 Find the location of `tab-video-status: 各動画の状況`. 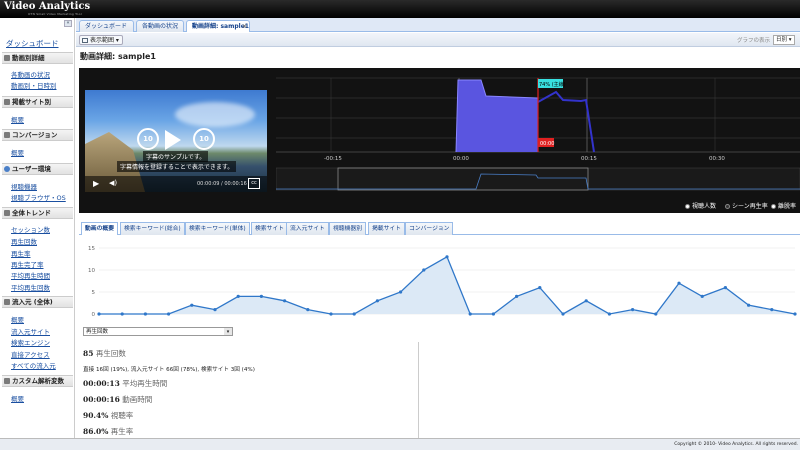

tab-video-status: 各動画の状況 is located at coordinates (160, 26).